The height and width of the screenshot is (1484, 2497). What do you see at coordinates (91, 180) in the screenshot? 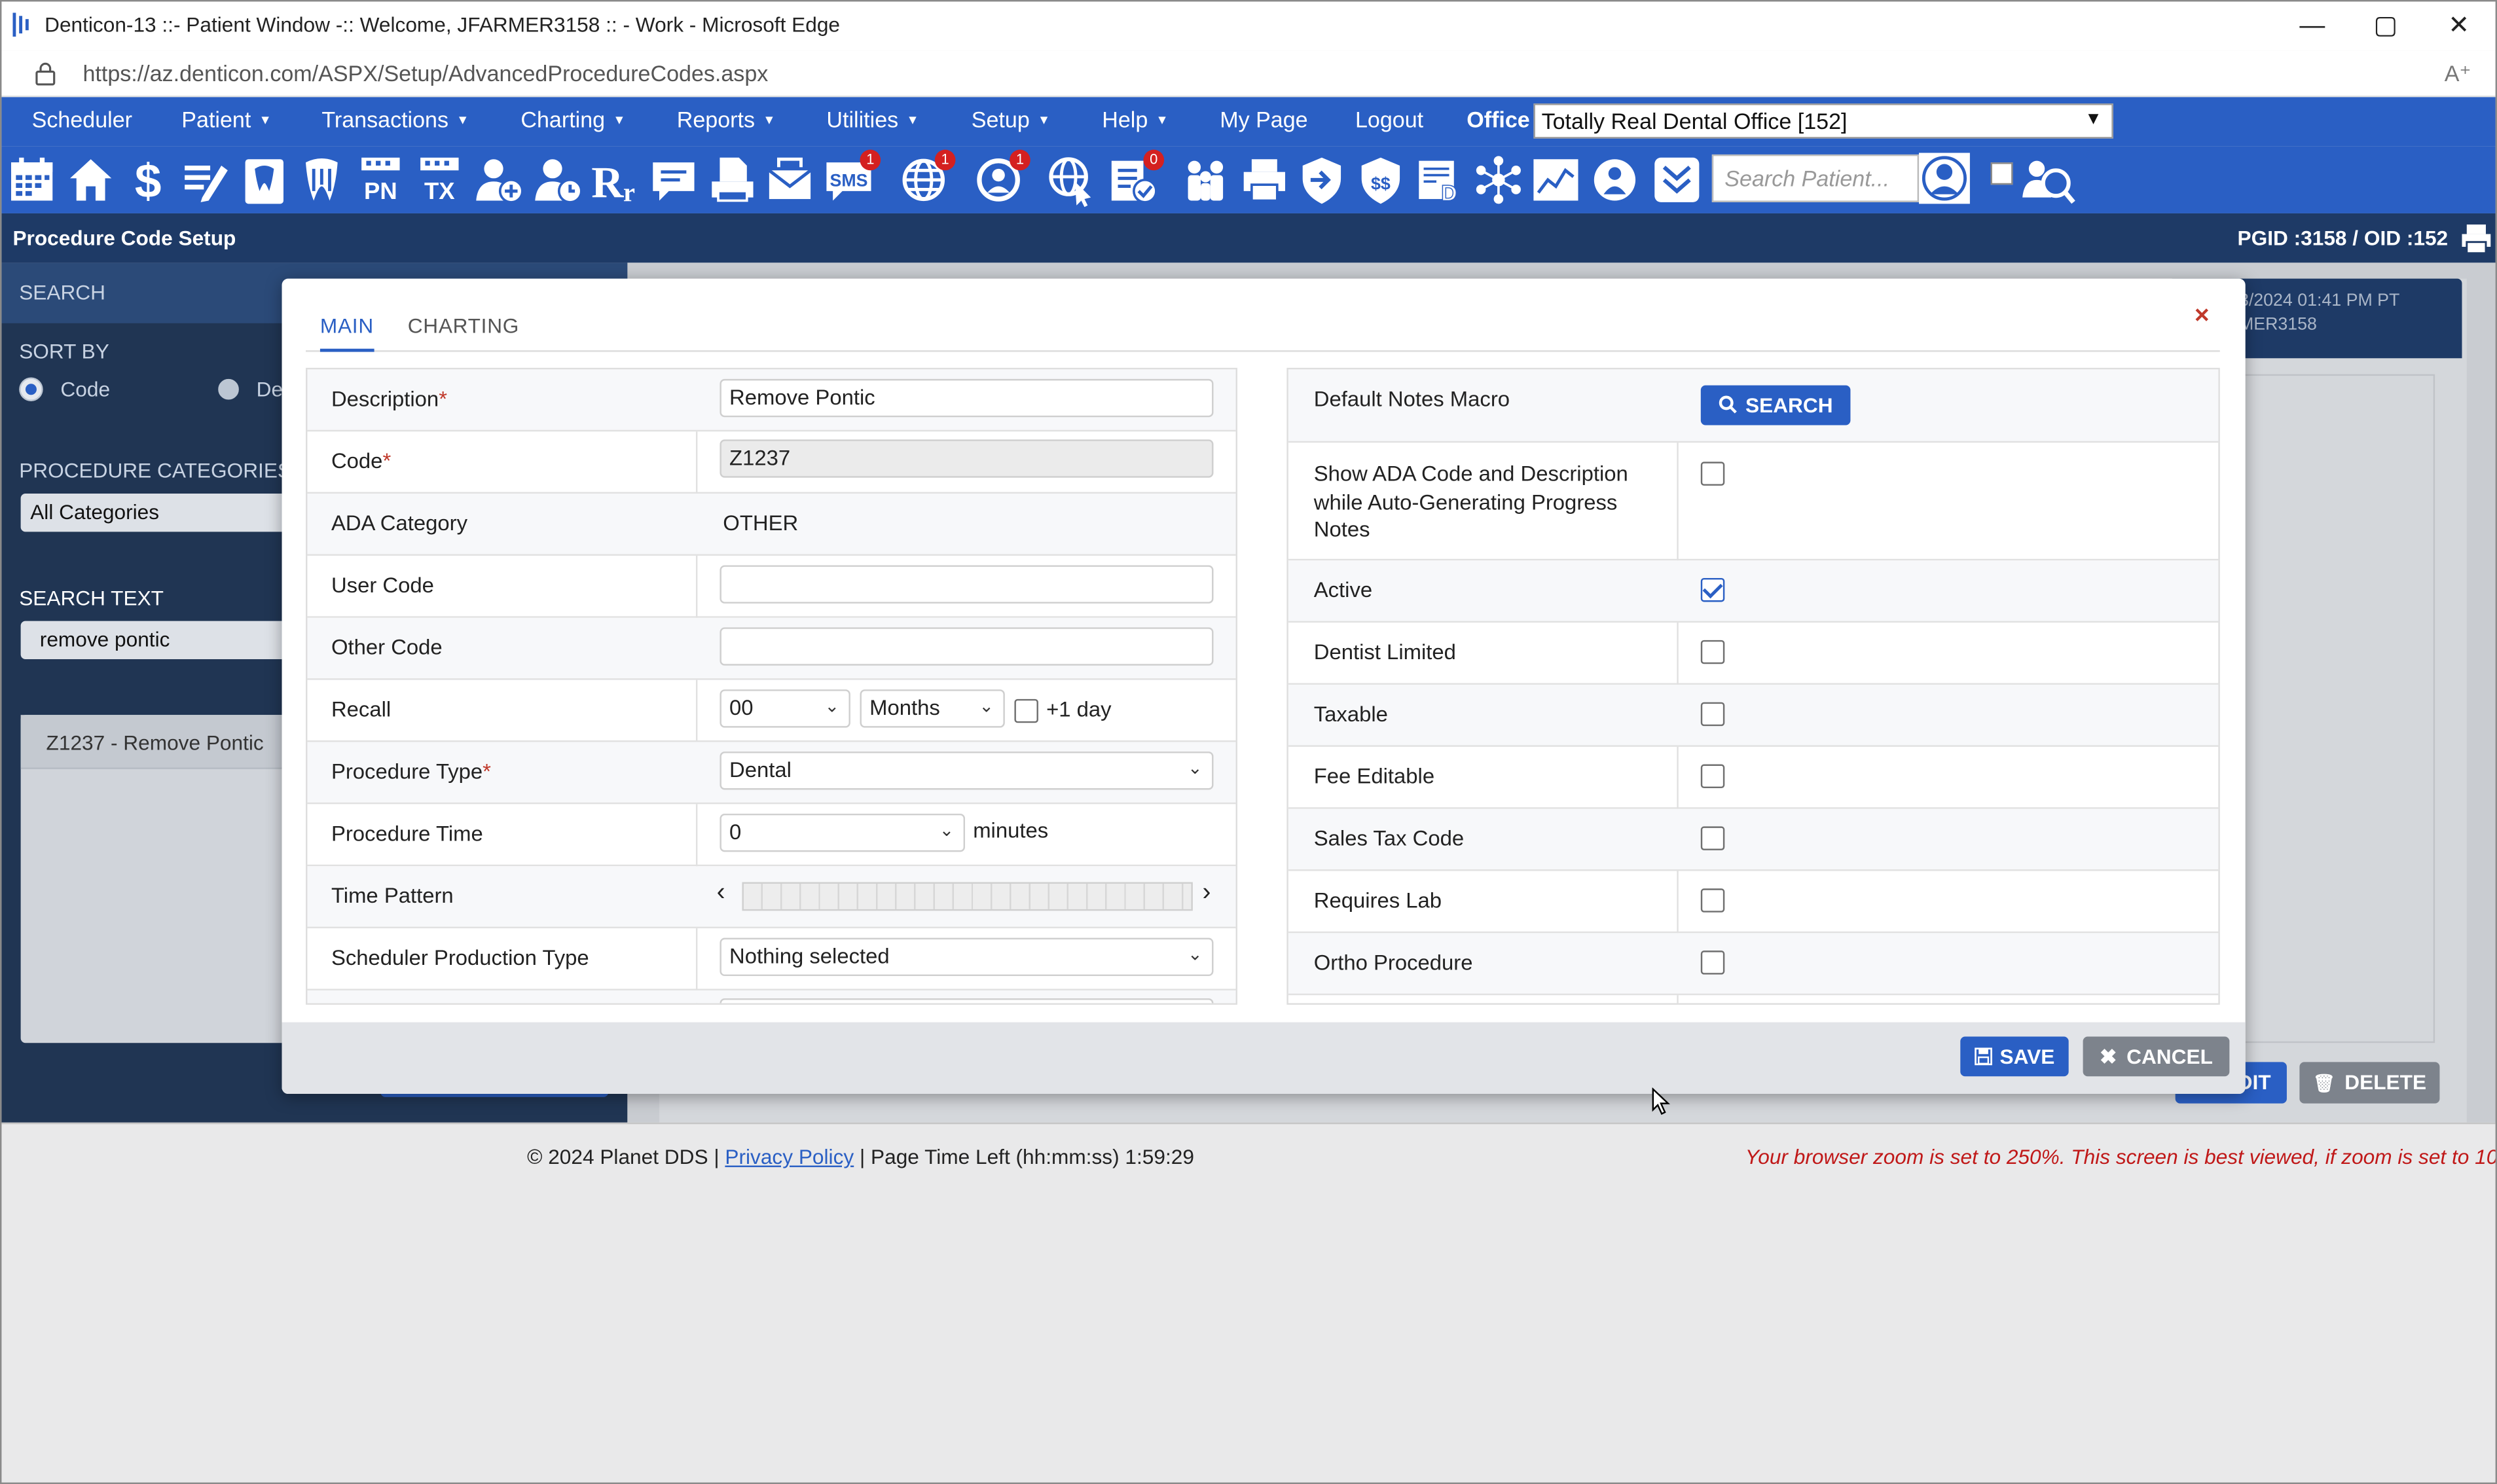
I see `home-icon` at bounding box center [91, 180].